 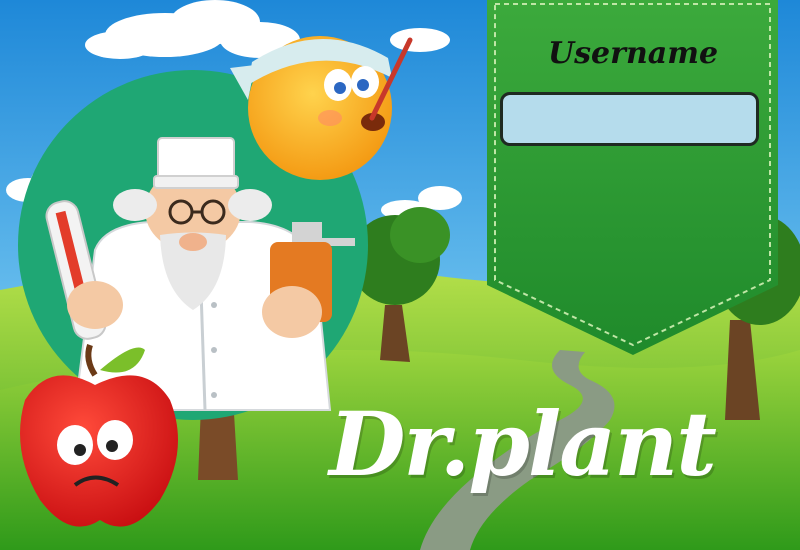 What do you see at coordinates (523, 444) in the screenshot?
I see `game-title: Dr.plant` at bounding box center [523, 444].